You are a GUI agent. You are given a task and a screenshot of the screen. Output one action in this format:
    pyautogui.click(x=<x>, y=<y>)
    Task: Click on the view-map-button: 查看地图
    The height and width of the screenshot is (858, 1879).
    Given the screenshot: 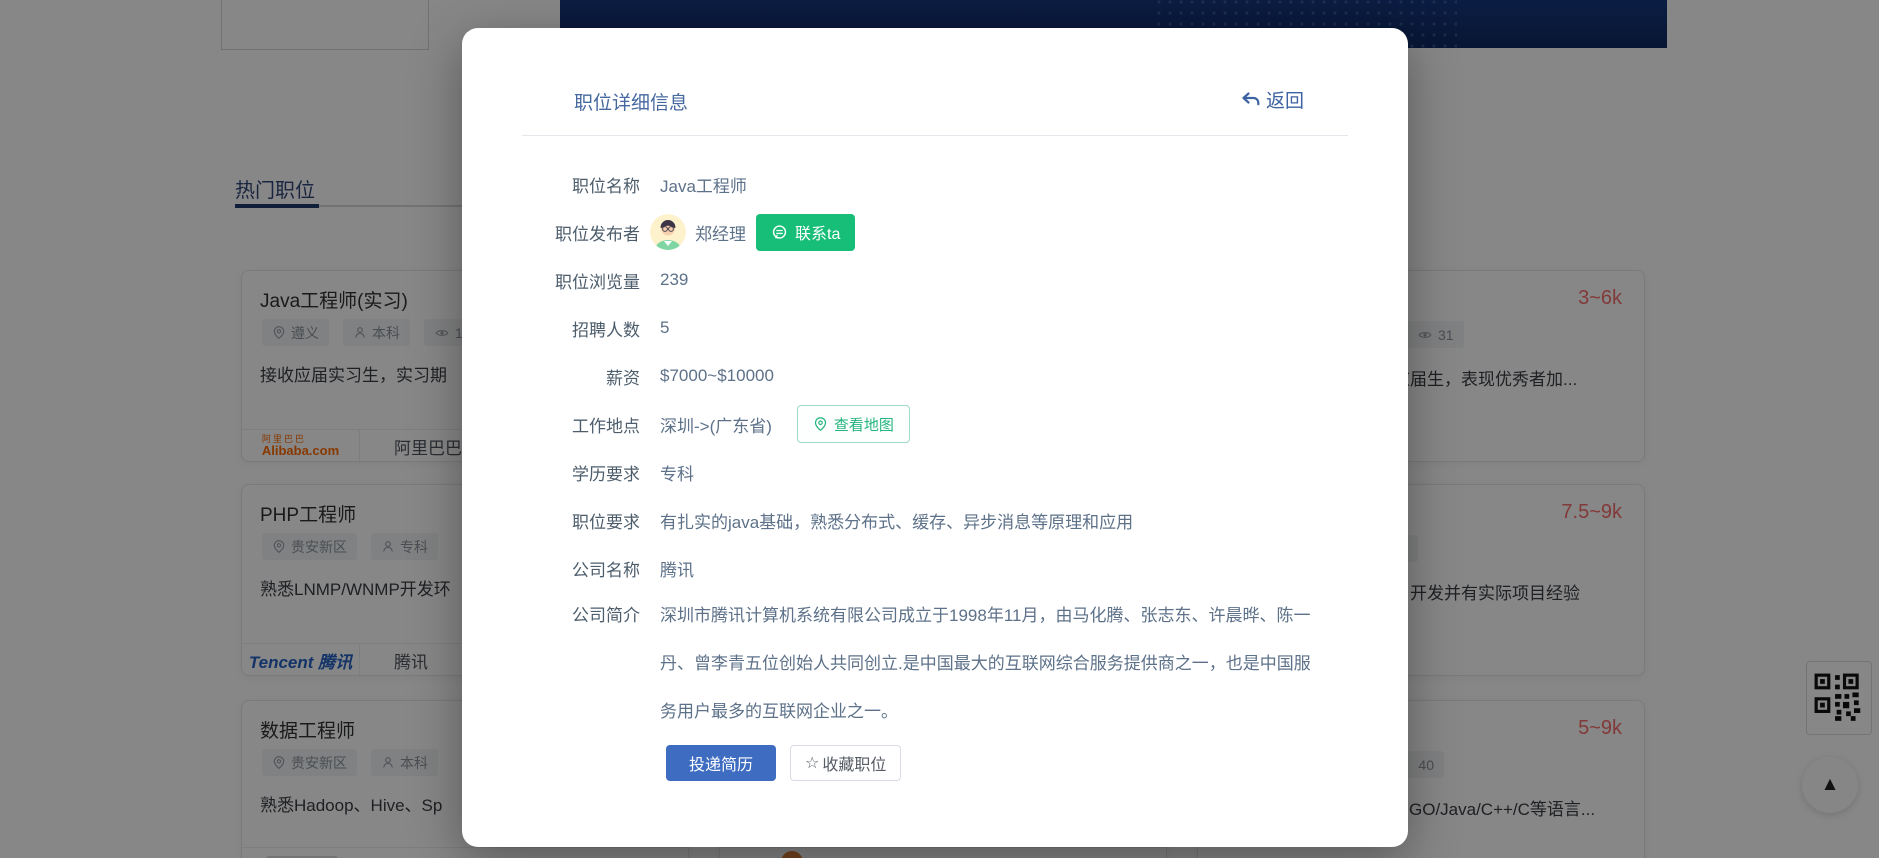 What is the action you would take?
    pyautogui.click(x=853, y=424)
    